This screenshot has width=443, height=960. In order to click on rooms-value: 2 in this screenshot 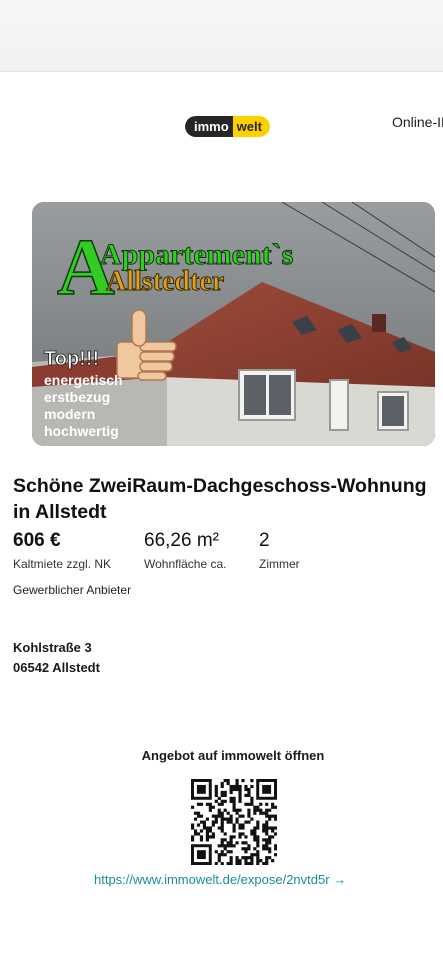, I will do `click(264, 540)`.